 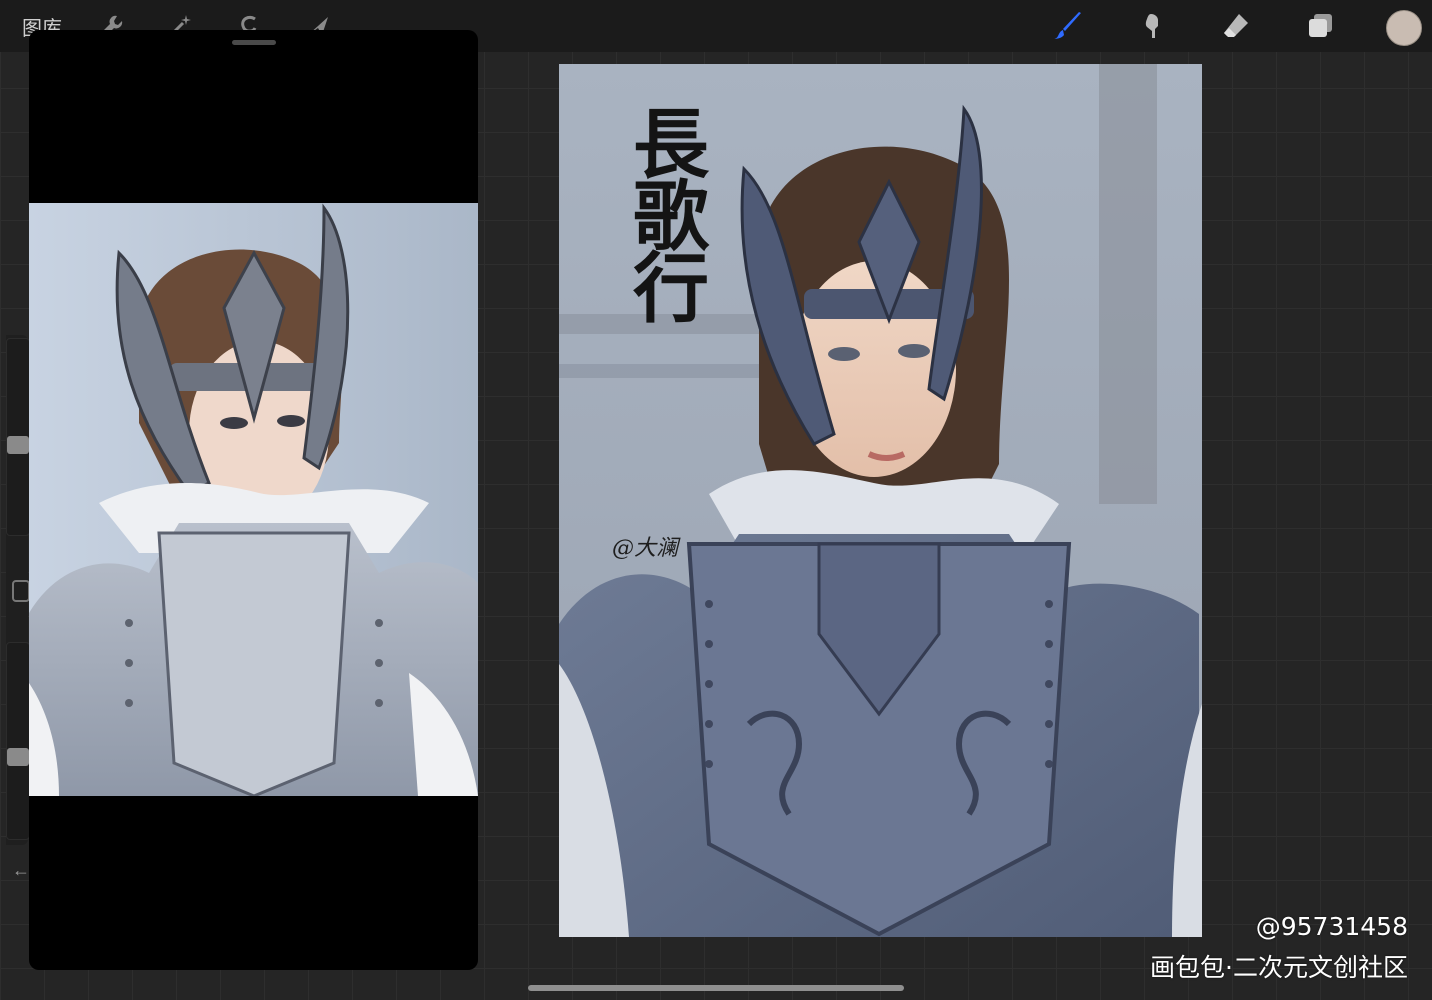 What do you see at coordinates (1320, 26) in the screenshot?
I see `layers-icon` at bounding box center [1320, 26].